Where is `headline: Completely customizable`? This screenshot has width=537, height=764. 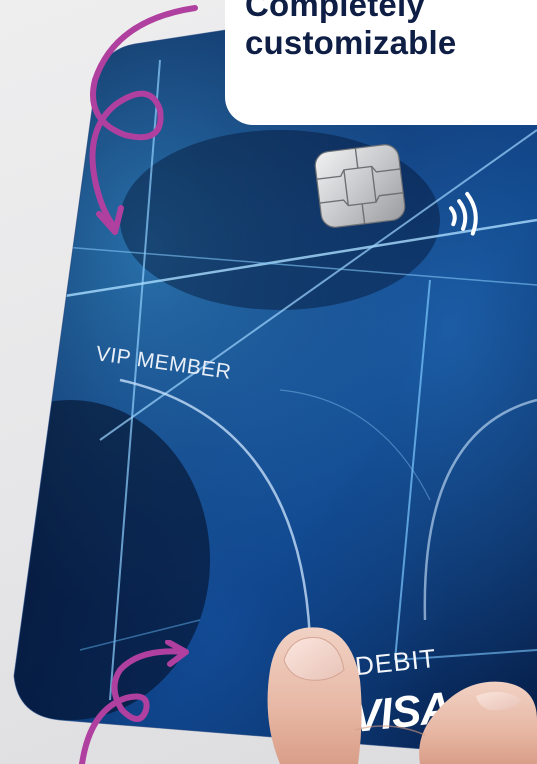 headline: Completely customizable is located at coordinates (391, 31).